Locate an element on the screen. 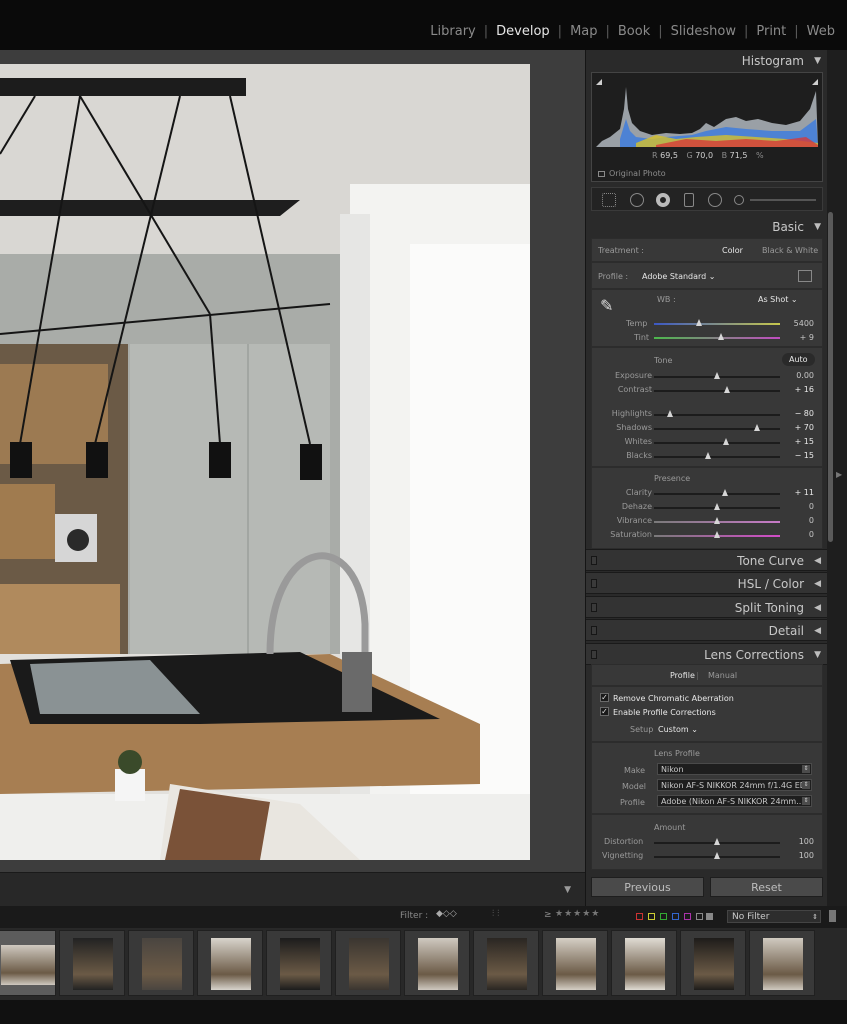 The width and height of the screenshot is (847, 1024). right-panel-scrollbar: ▶ is located at coordinates (837, 478).